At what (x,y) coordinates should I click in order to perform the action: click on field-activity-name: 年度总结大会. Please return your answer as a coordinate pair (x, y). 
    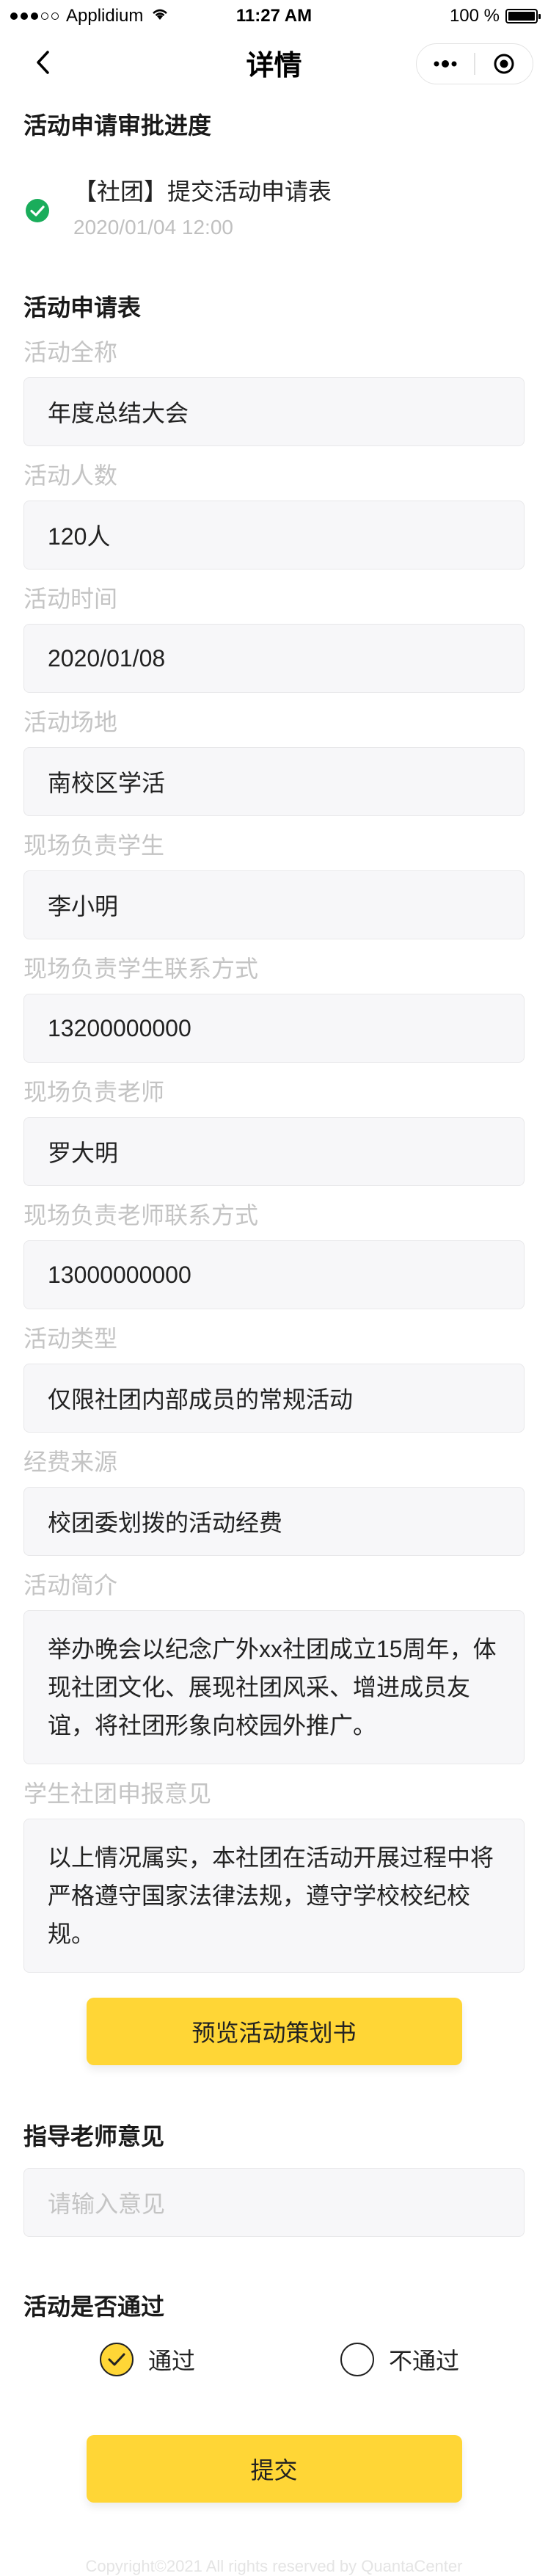
    Looking at the image, I should click on (274, 411).